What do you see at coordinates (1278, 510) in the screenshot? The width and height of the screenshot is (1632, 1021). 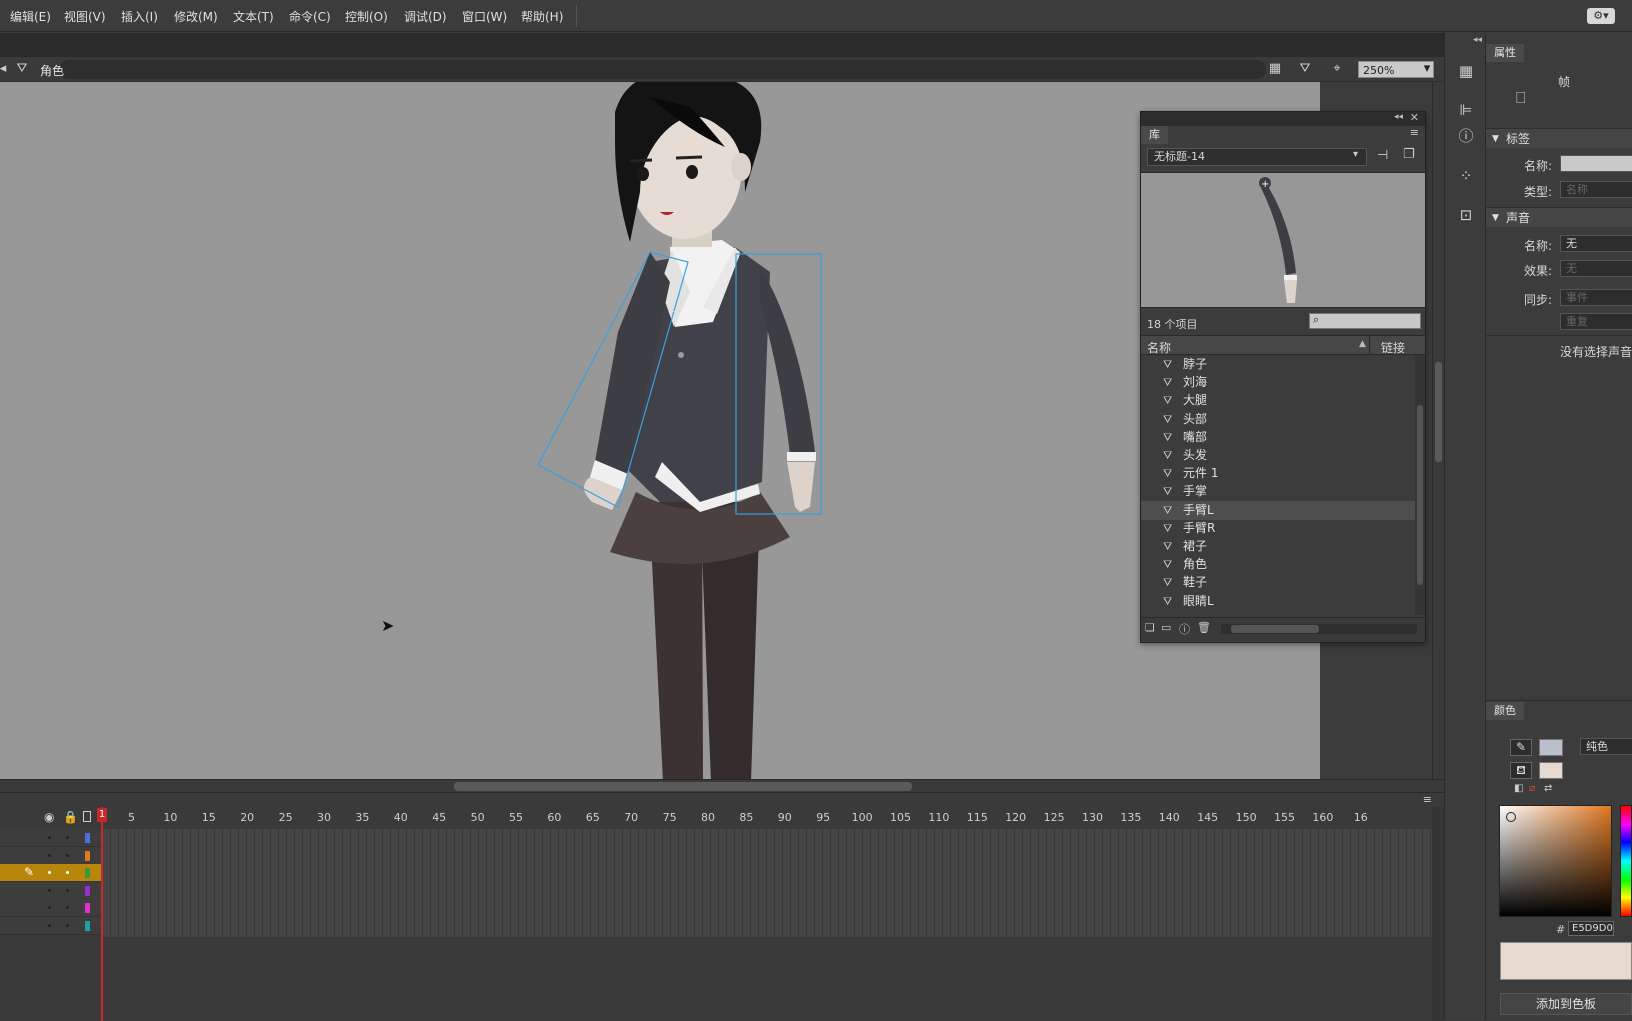 I see `library-item: ⛛ 手臂L` at bounding box center [1278, 510].